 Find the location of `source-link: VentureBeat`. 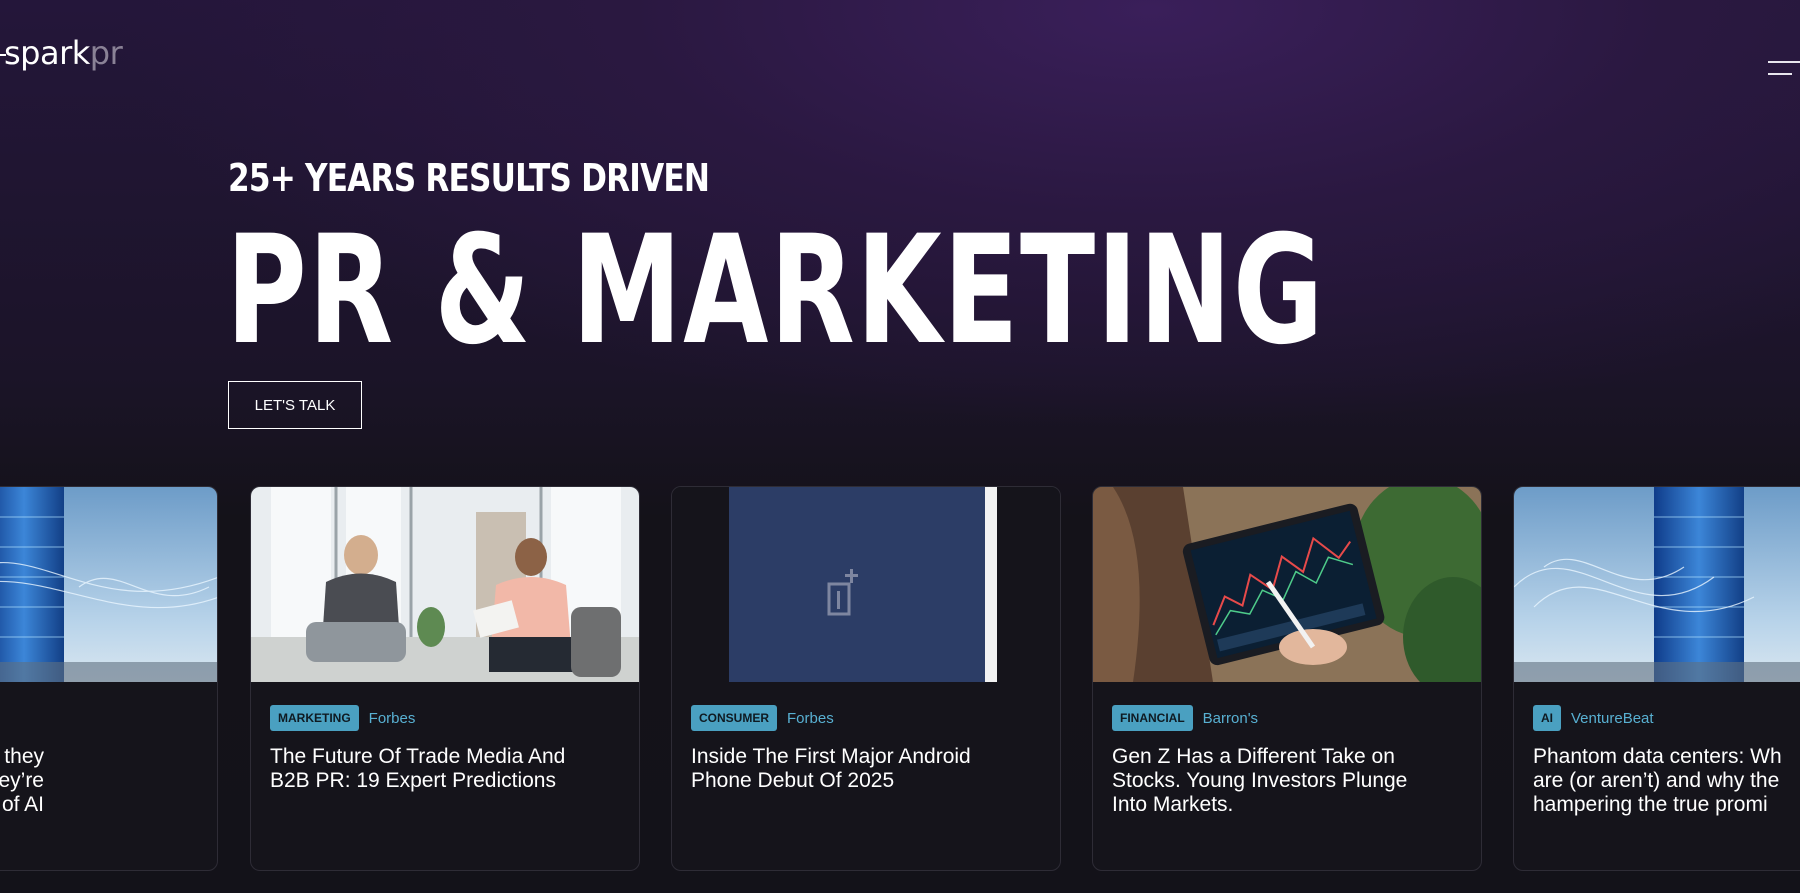

source-link: VentureBeat is located at coordinates (1612, 718).